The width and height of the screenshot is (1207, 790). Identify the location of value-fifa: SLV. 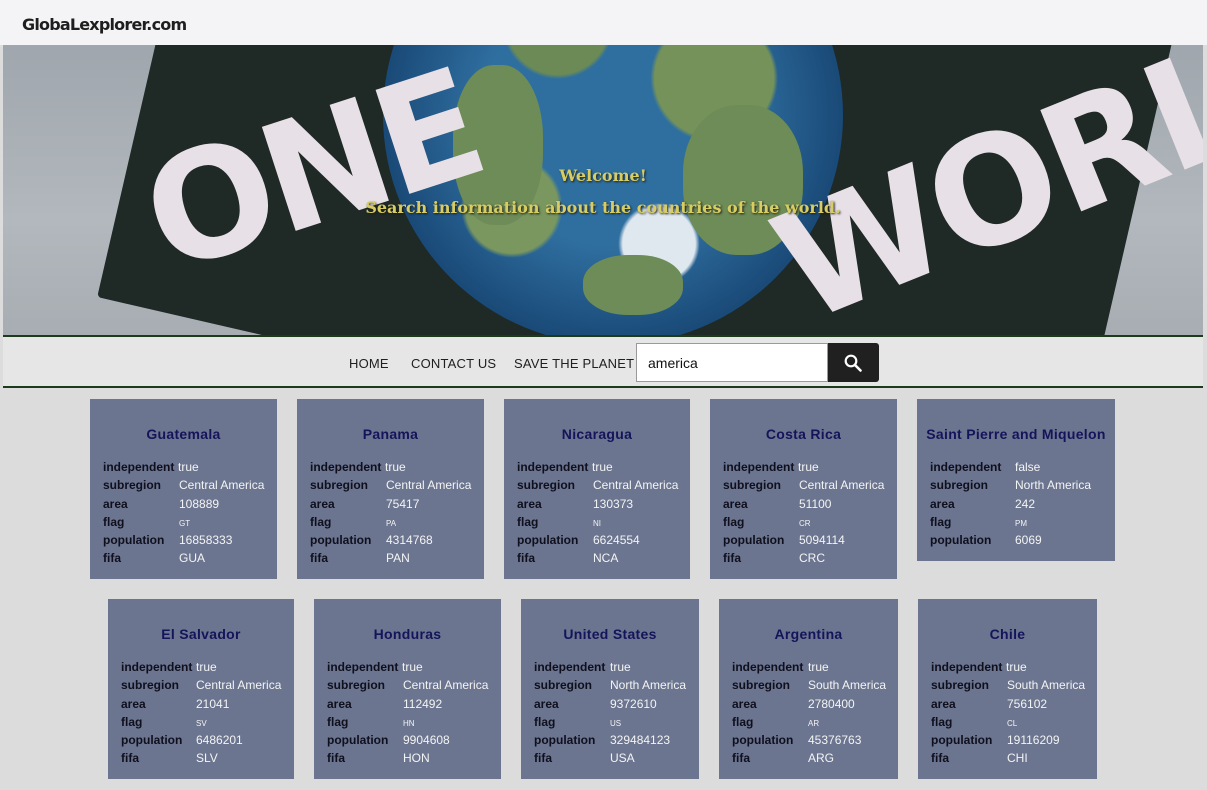
(207, 758).